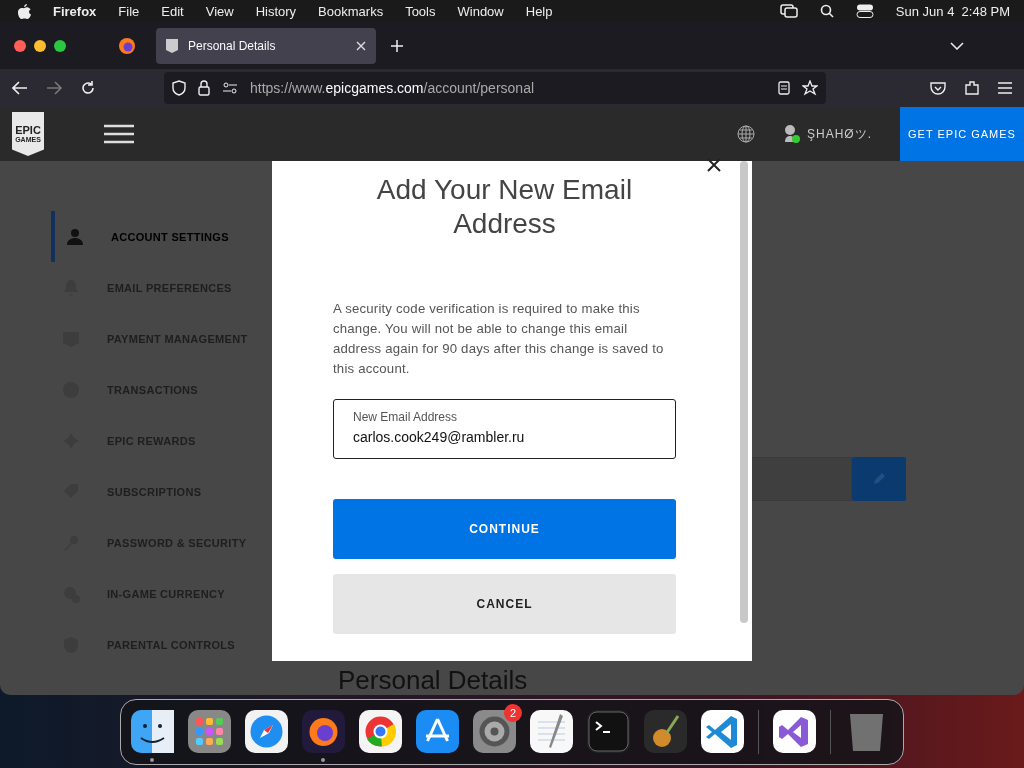 This screenshot has height=768, width=1024. Describe the element at coordinates (20, 88) in the screenshot. I see `back-icon` at that location.